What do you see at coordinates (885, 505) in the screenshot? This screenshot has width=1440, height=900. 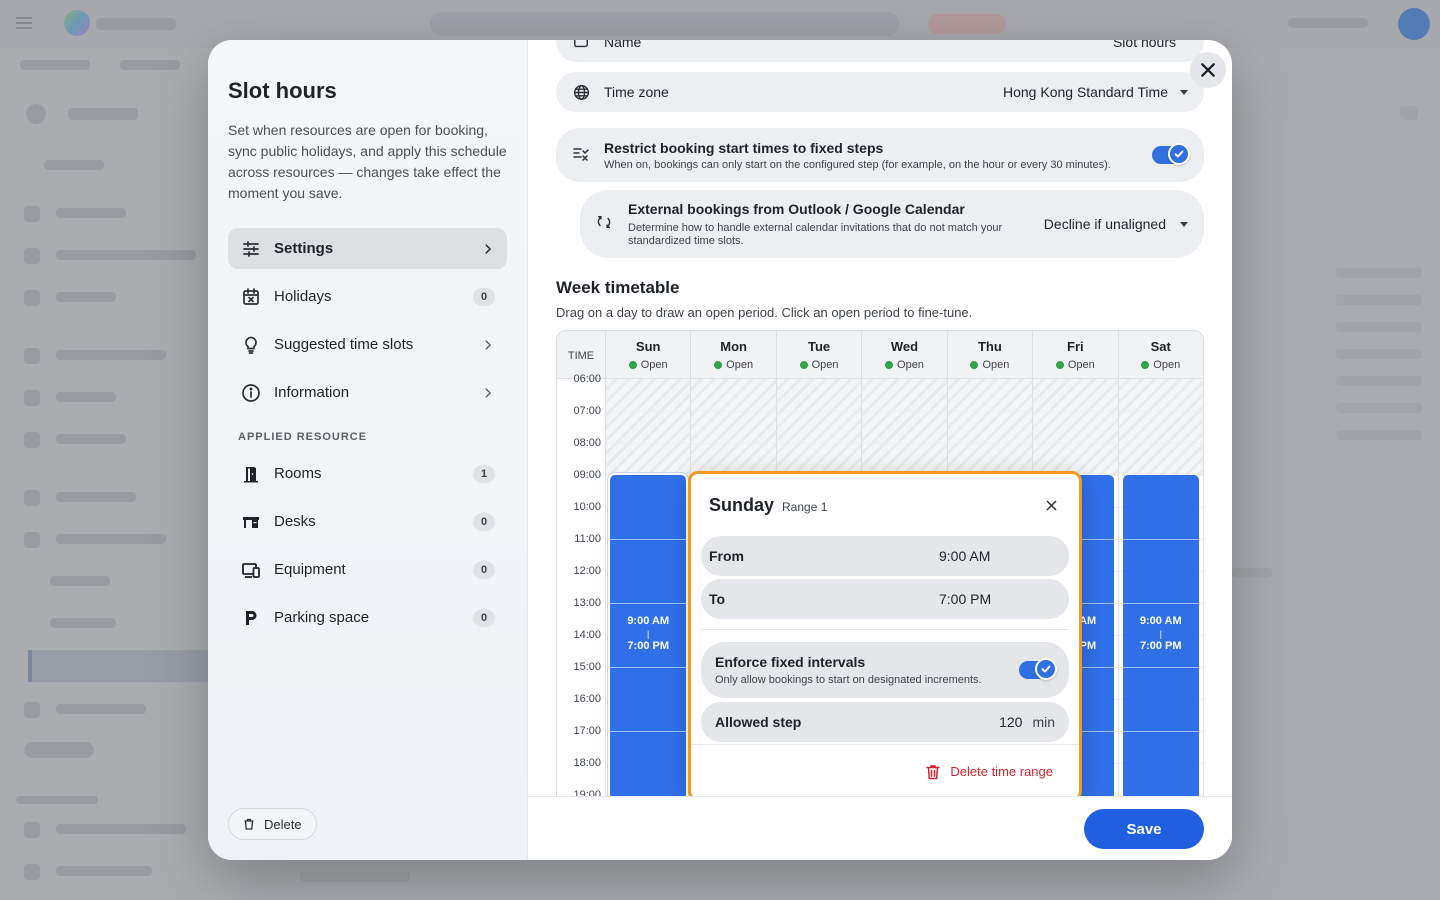 I see `popover-header: Sunday Range 1` at bounding box center [885, 505].